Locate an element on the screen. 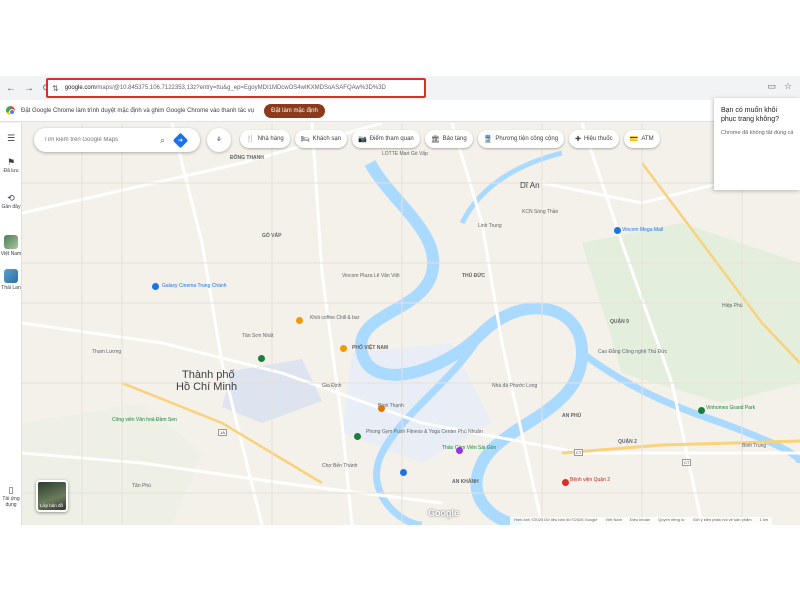  map-label-phoviet: PHỐ VIỆT NAM is located at coordinates (370, 348).